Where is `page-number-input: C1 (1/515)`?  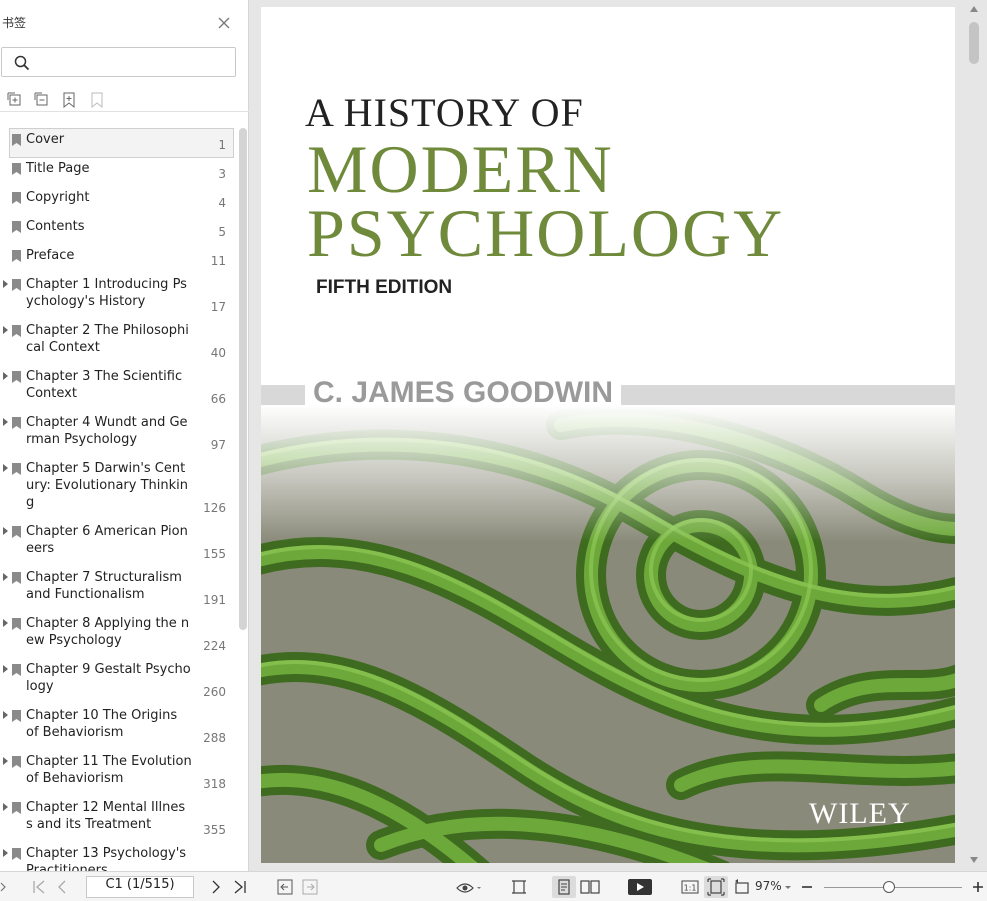 page-number-input: C1 (1/515) is located at coordinates (140, 887).